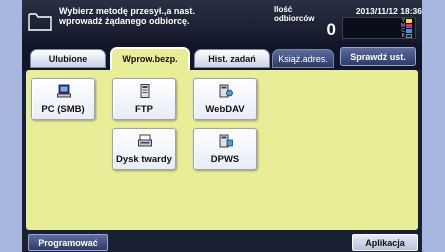 Image resolution: width=445 pixels, height=252 pixels. Describe the element at coordinates (303, 58) in the screenshot. I see `tab-address-book: Książ.adres.` at that location.